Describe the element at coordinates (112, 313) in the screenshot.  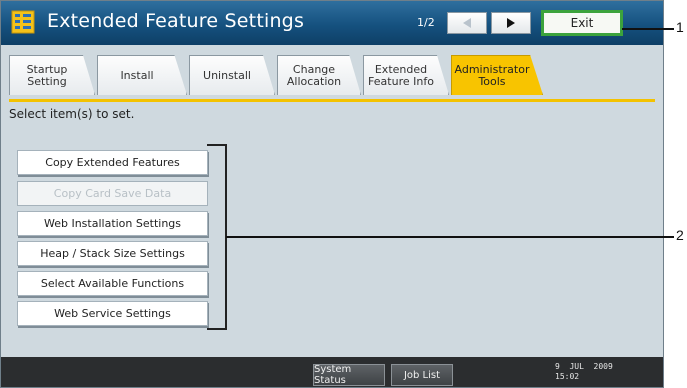
I see `web-service-settings-button: Web Service Settings` at that location.